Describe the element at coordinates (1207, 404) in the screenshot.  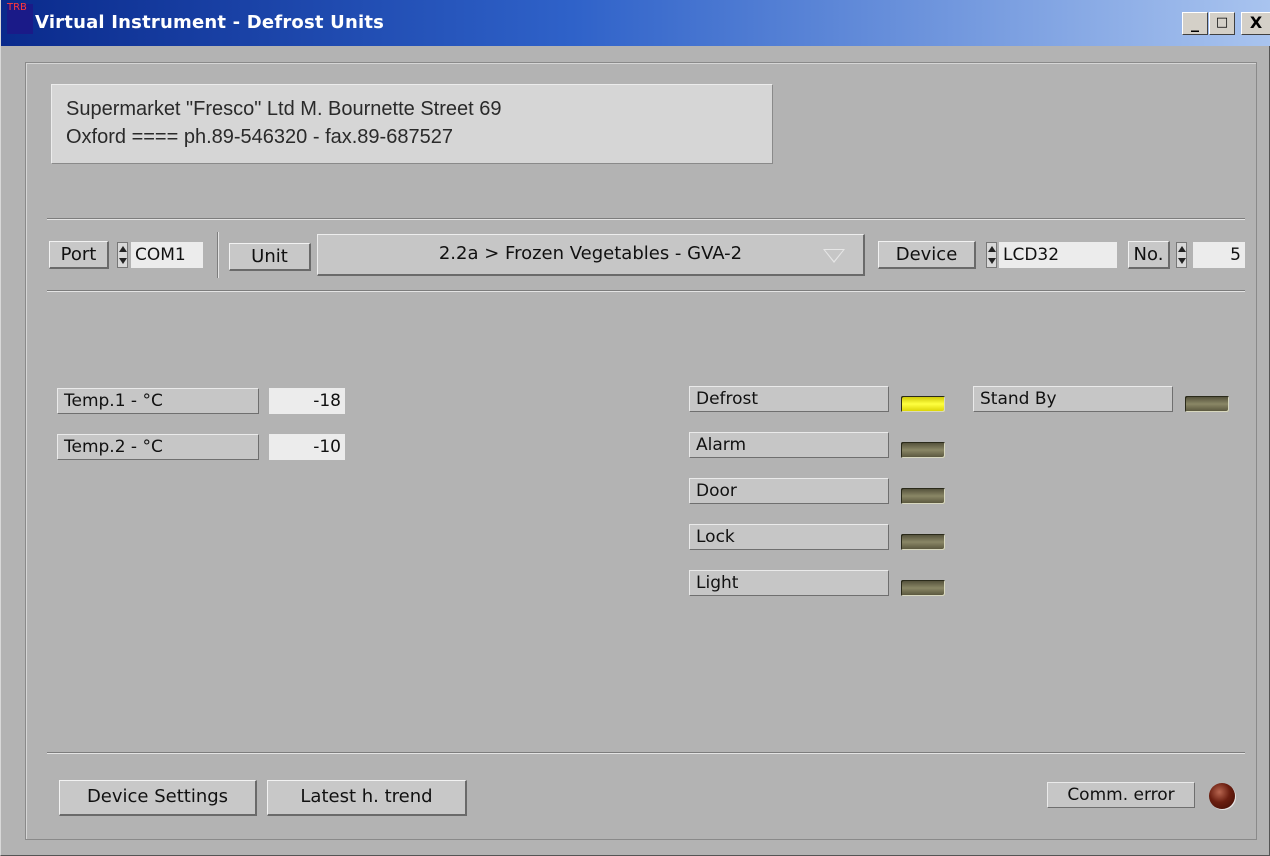
I see `standby-led` at that location.